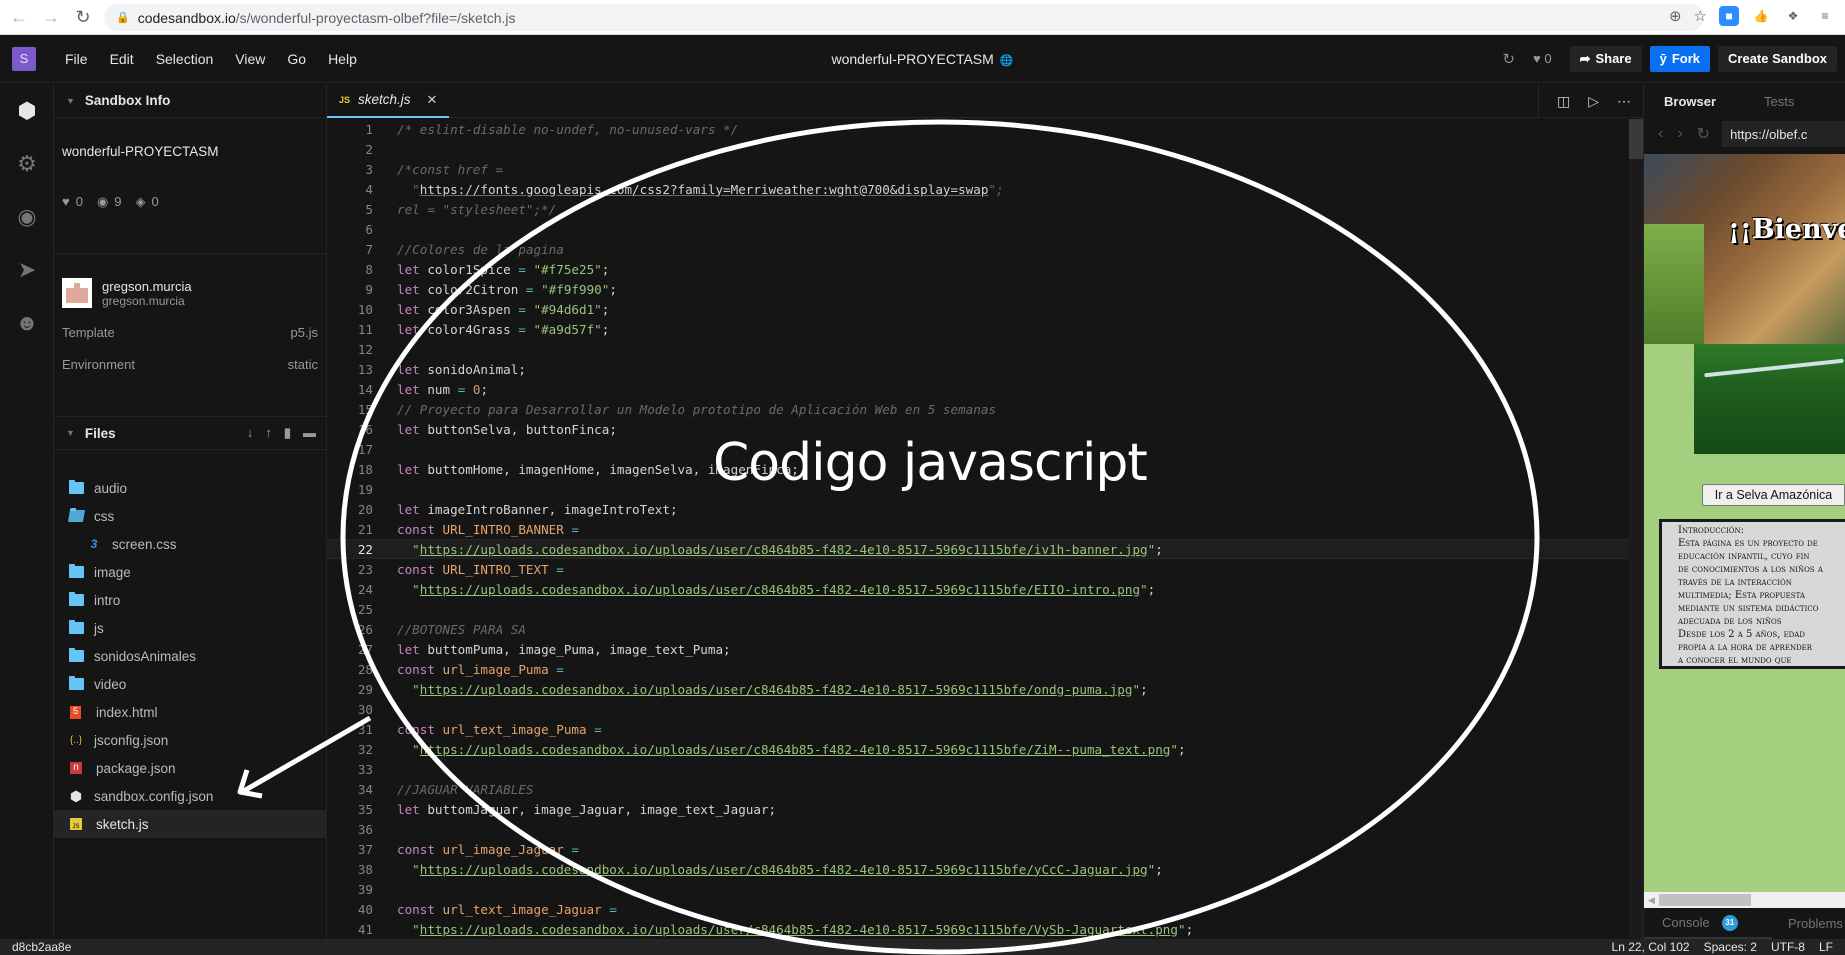 The height and width of the screenshot is (955, 1845). What do you see at coordinates (250, 433) in the screenshot?
I see `download-icon: ↓` at bounding box center [250, 433].